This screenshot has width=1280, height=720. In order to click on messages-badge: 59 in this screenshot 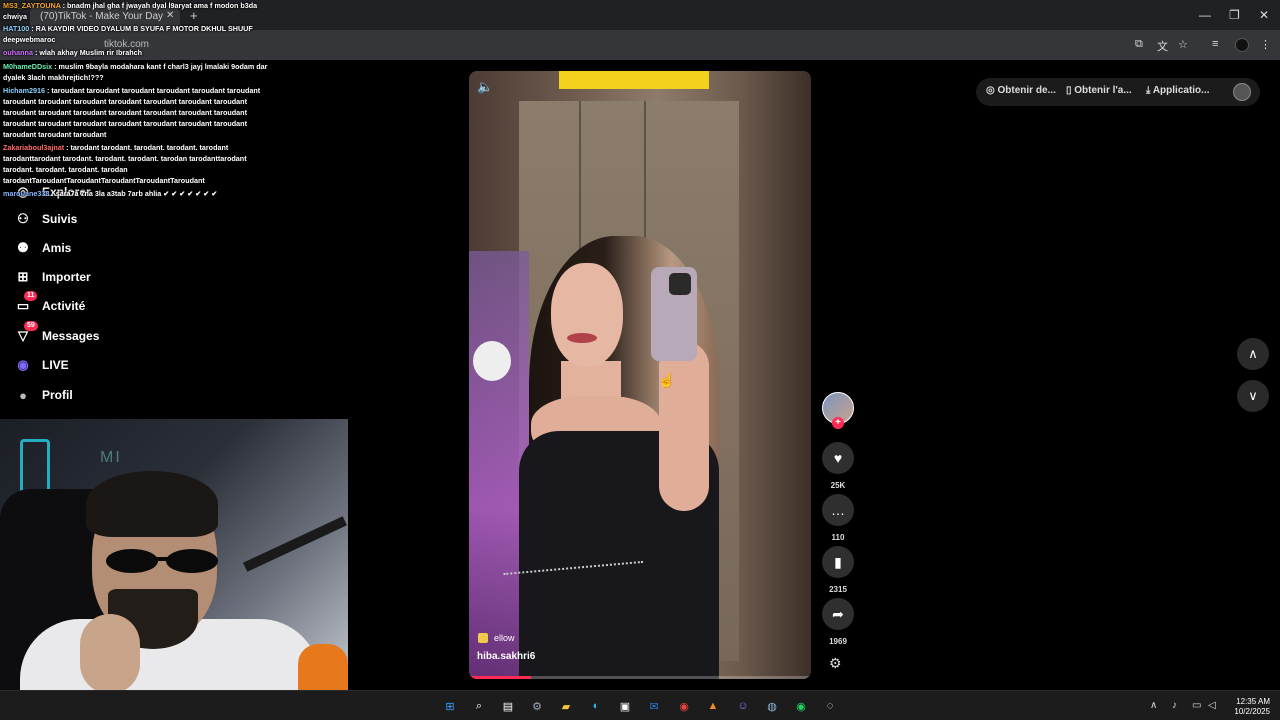, I will do `click(31, 326)`.